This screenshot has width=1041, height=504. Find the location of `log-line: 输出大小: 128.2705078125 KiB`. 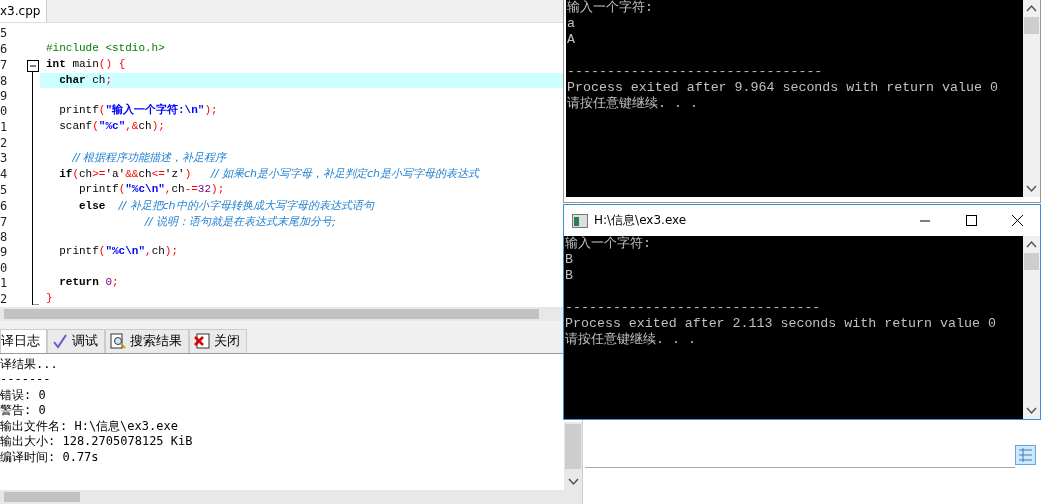

log-line: 输出大小: 128.2705078125 KiB is located at coordinates (97, 442).